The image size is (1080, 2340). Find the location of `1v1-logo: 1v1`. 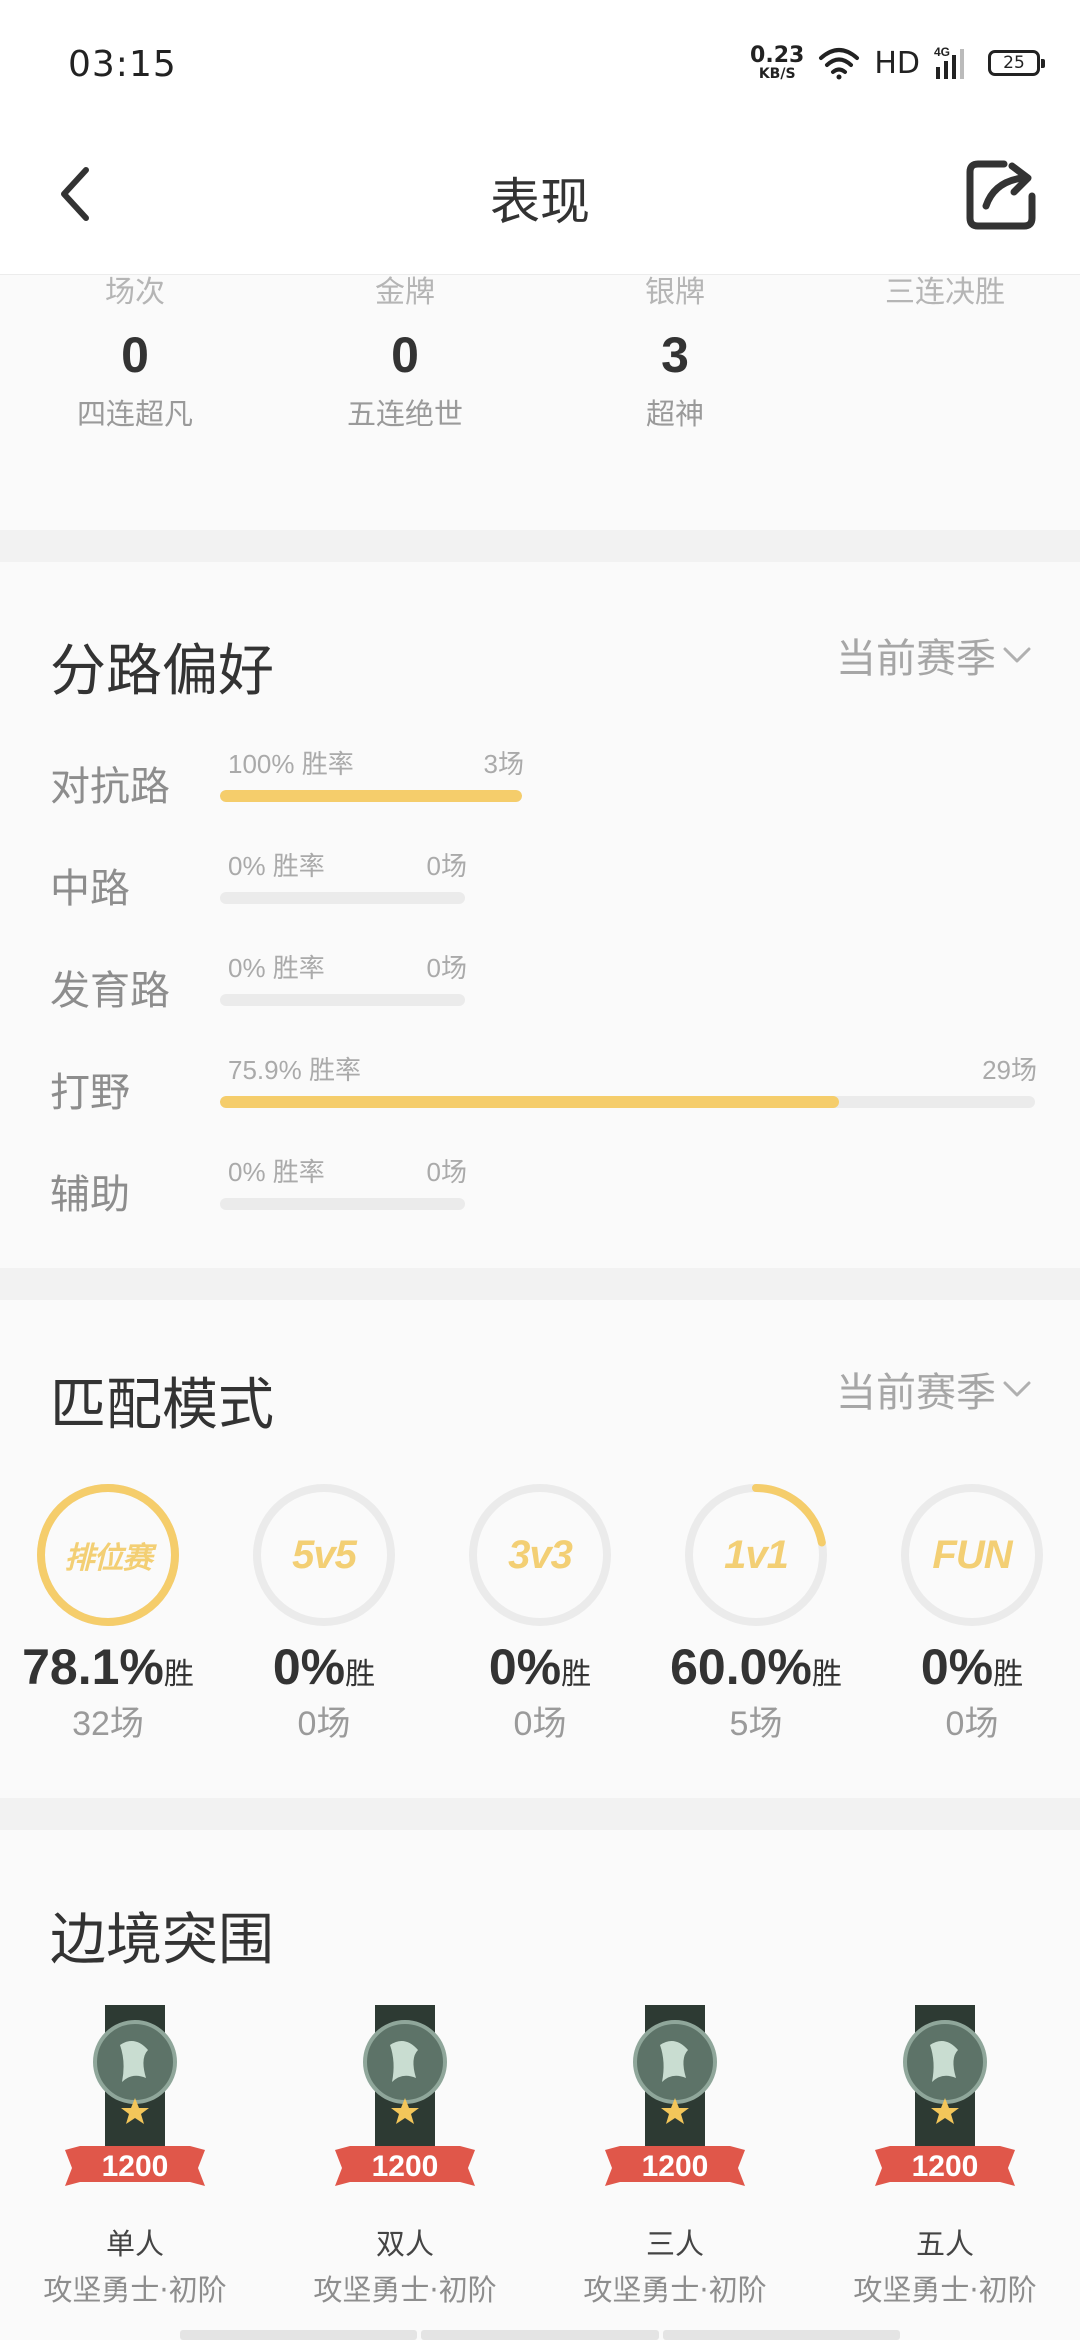

1v1-logo: 1v1 is located at coordinates (756, 1554).